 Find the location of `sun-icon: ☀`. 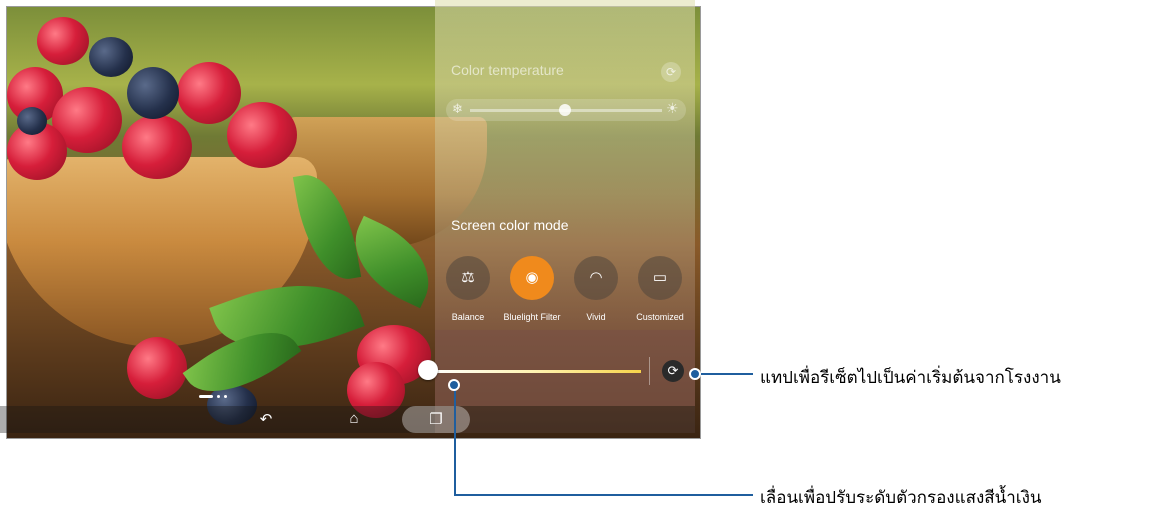

sun-icon: ☀ is located at coordinates (672, 108).